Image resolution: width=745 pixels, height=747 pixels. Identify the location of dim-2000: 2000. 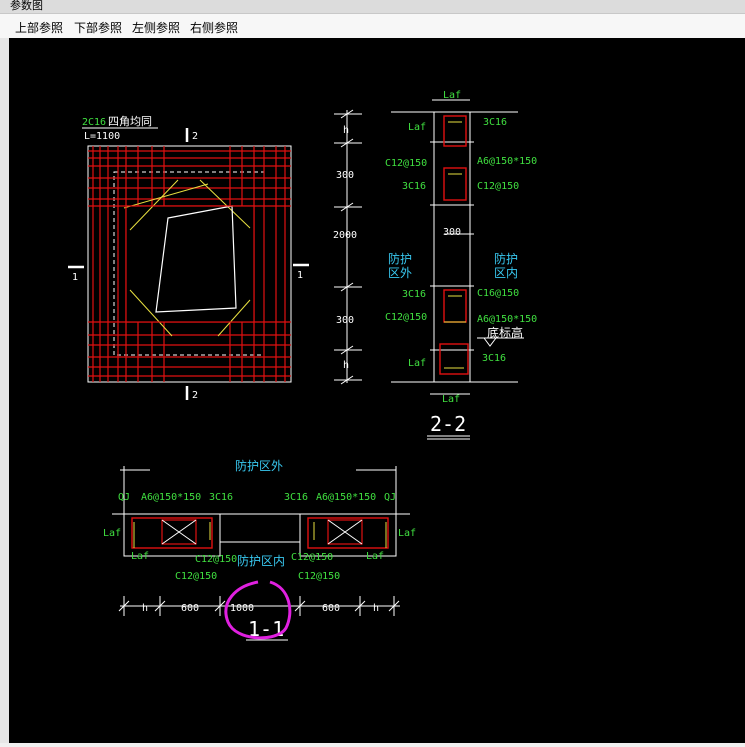
(345, 235).